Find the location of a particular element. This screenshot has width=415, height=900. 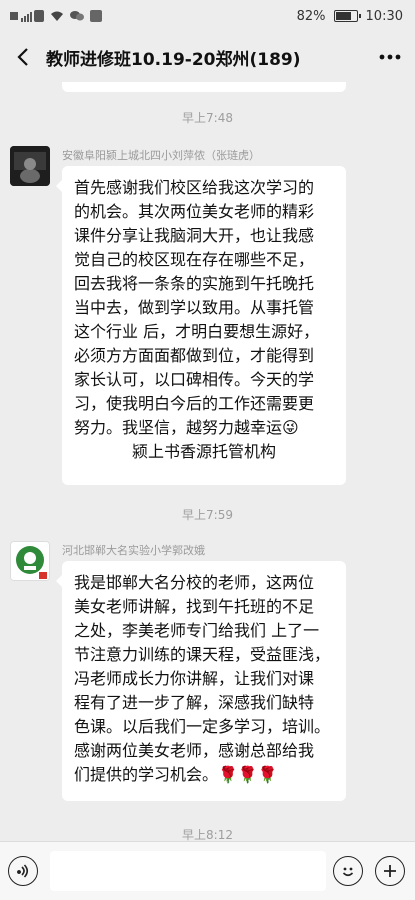

more-dots-icon is located at coordinates (390, 57).